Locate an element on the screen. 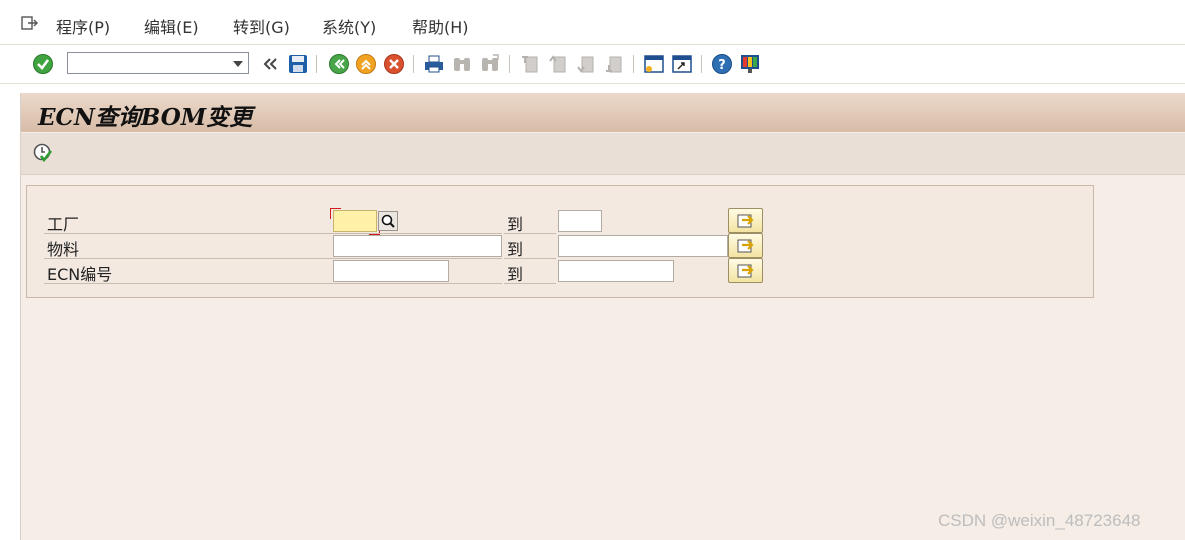 This screenshot has width=1185, height=540. plant-to-input is located at coordinates (580, 221).